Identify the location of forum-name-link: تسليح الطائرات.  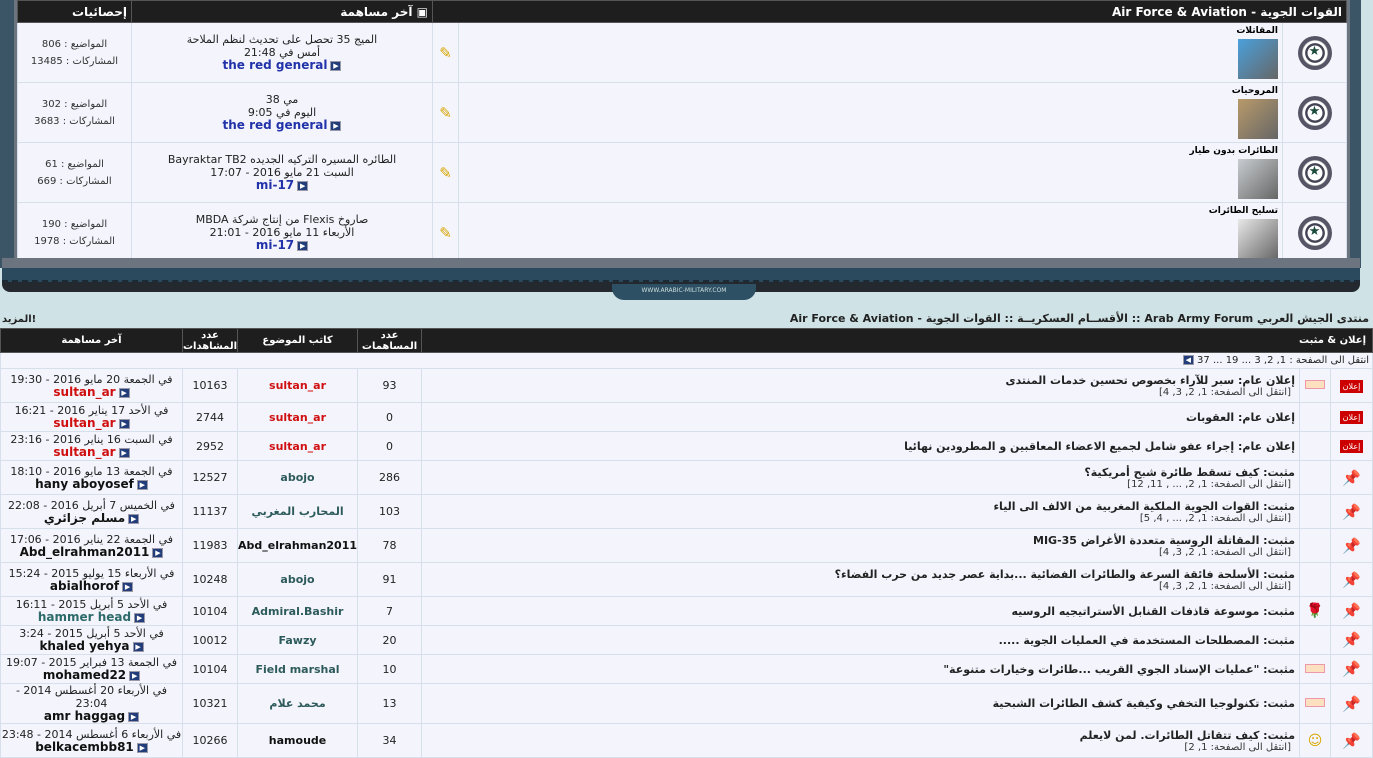
(870, 211).